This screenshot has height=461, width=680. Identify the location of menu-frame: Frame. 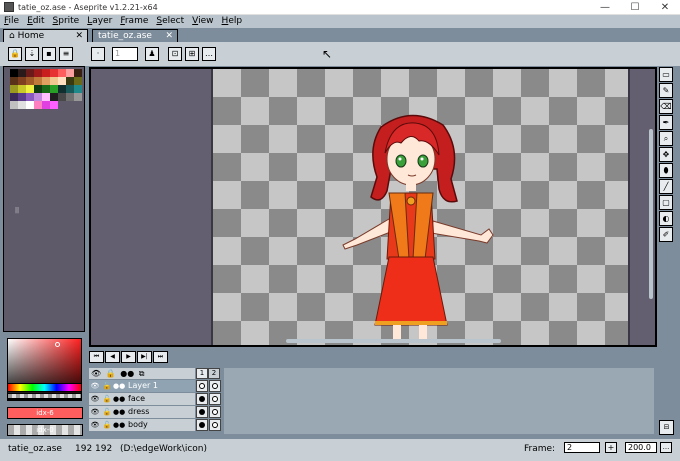
(134, 21).